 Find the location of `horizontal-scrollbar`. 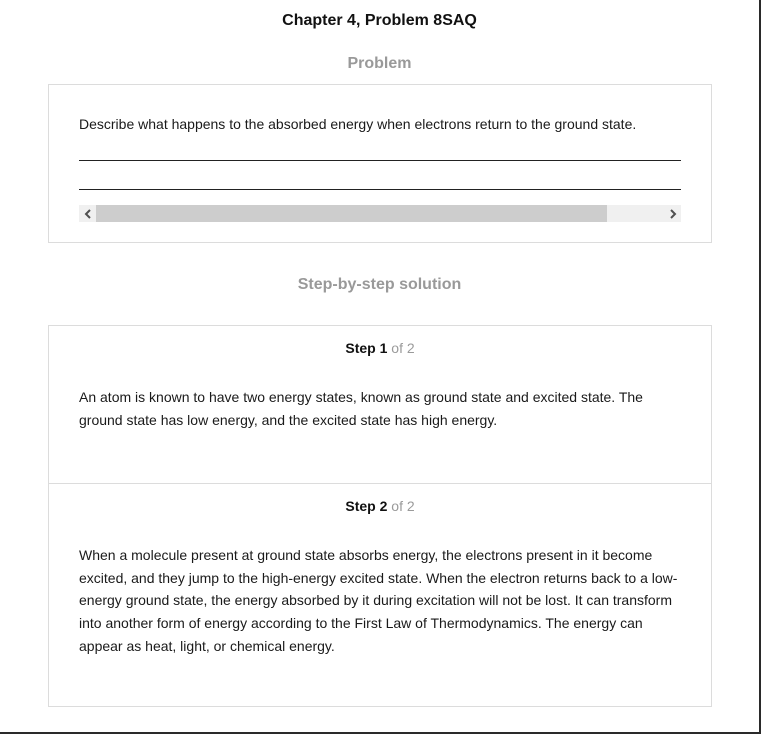

horizontal-scrollbar is located at coordinates (380, 213).